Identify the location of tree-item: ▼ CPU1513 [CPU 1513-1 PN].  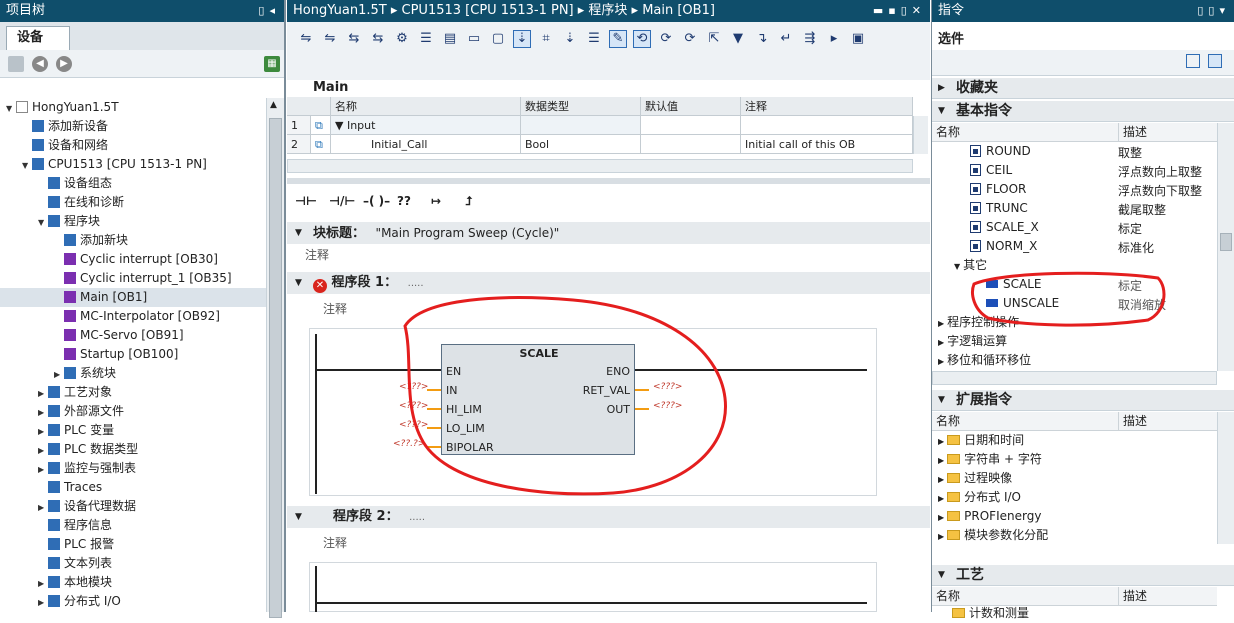
(133, 164).